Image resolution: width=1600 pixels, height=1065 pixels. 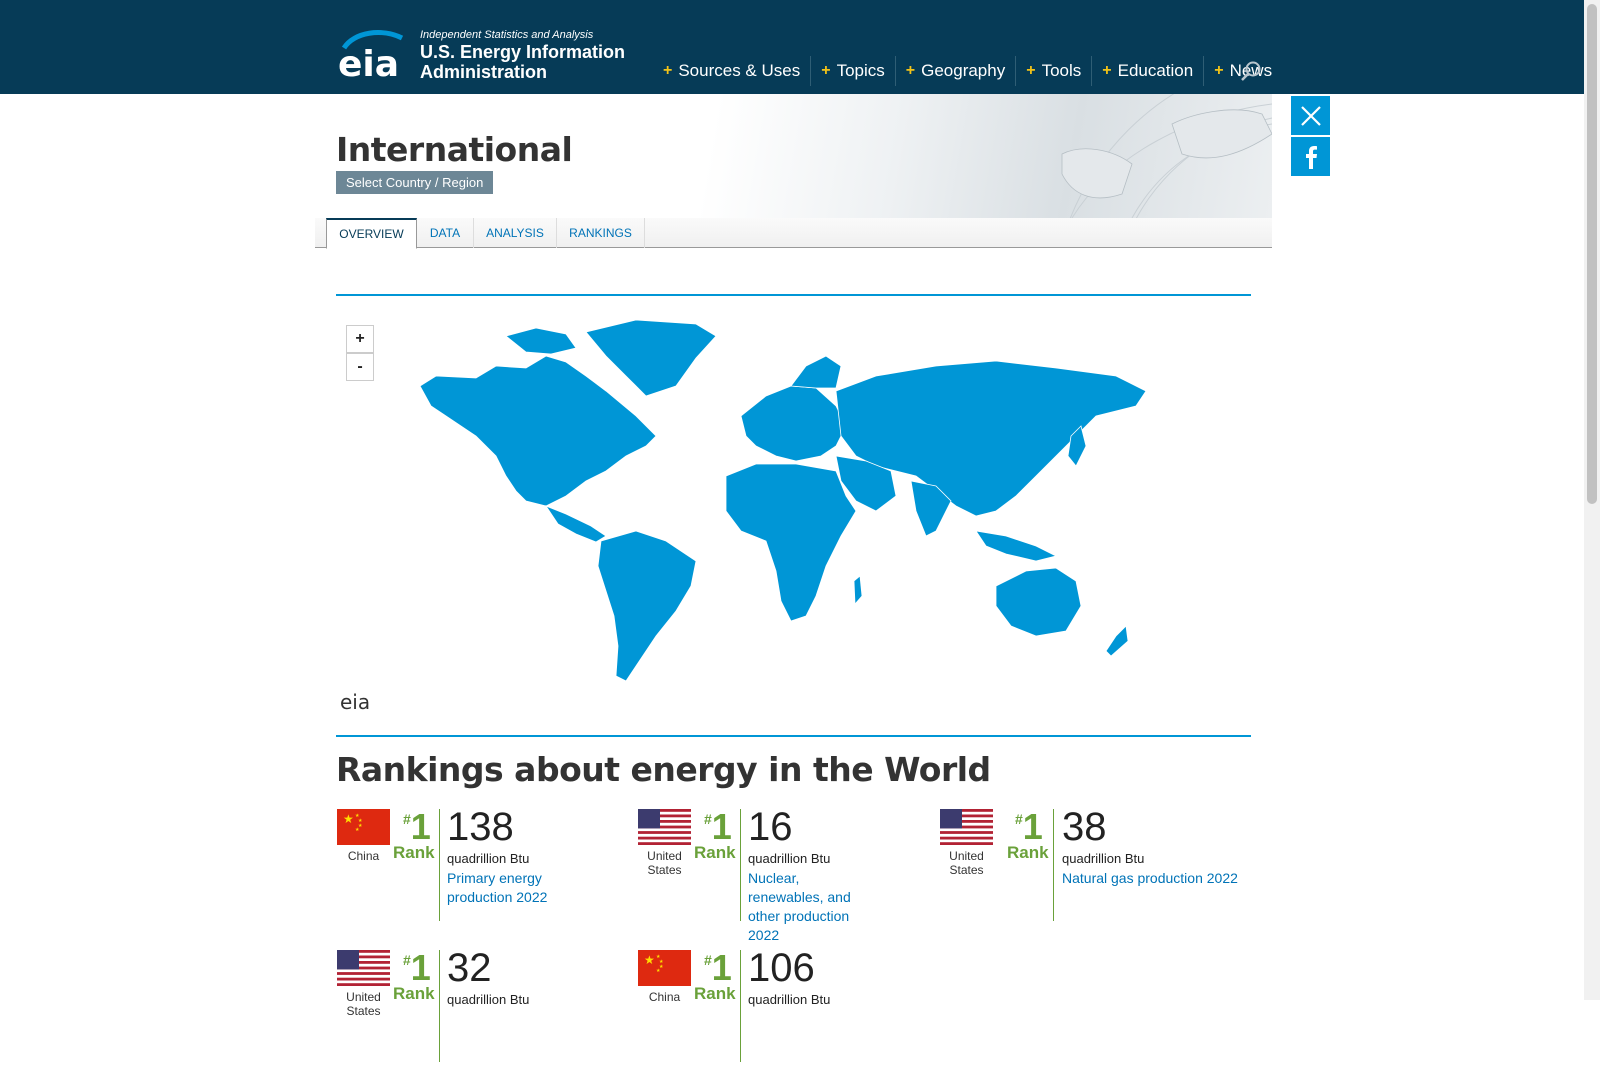 What do you see at coordinates (530, 62) in the screenshot?
I see `site-org-name: U.S. Energy Information Administration` at bounding box center [530, 62].